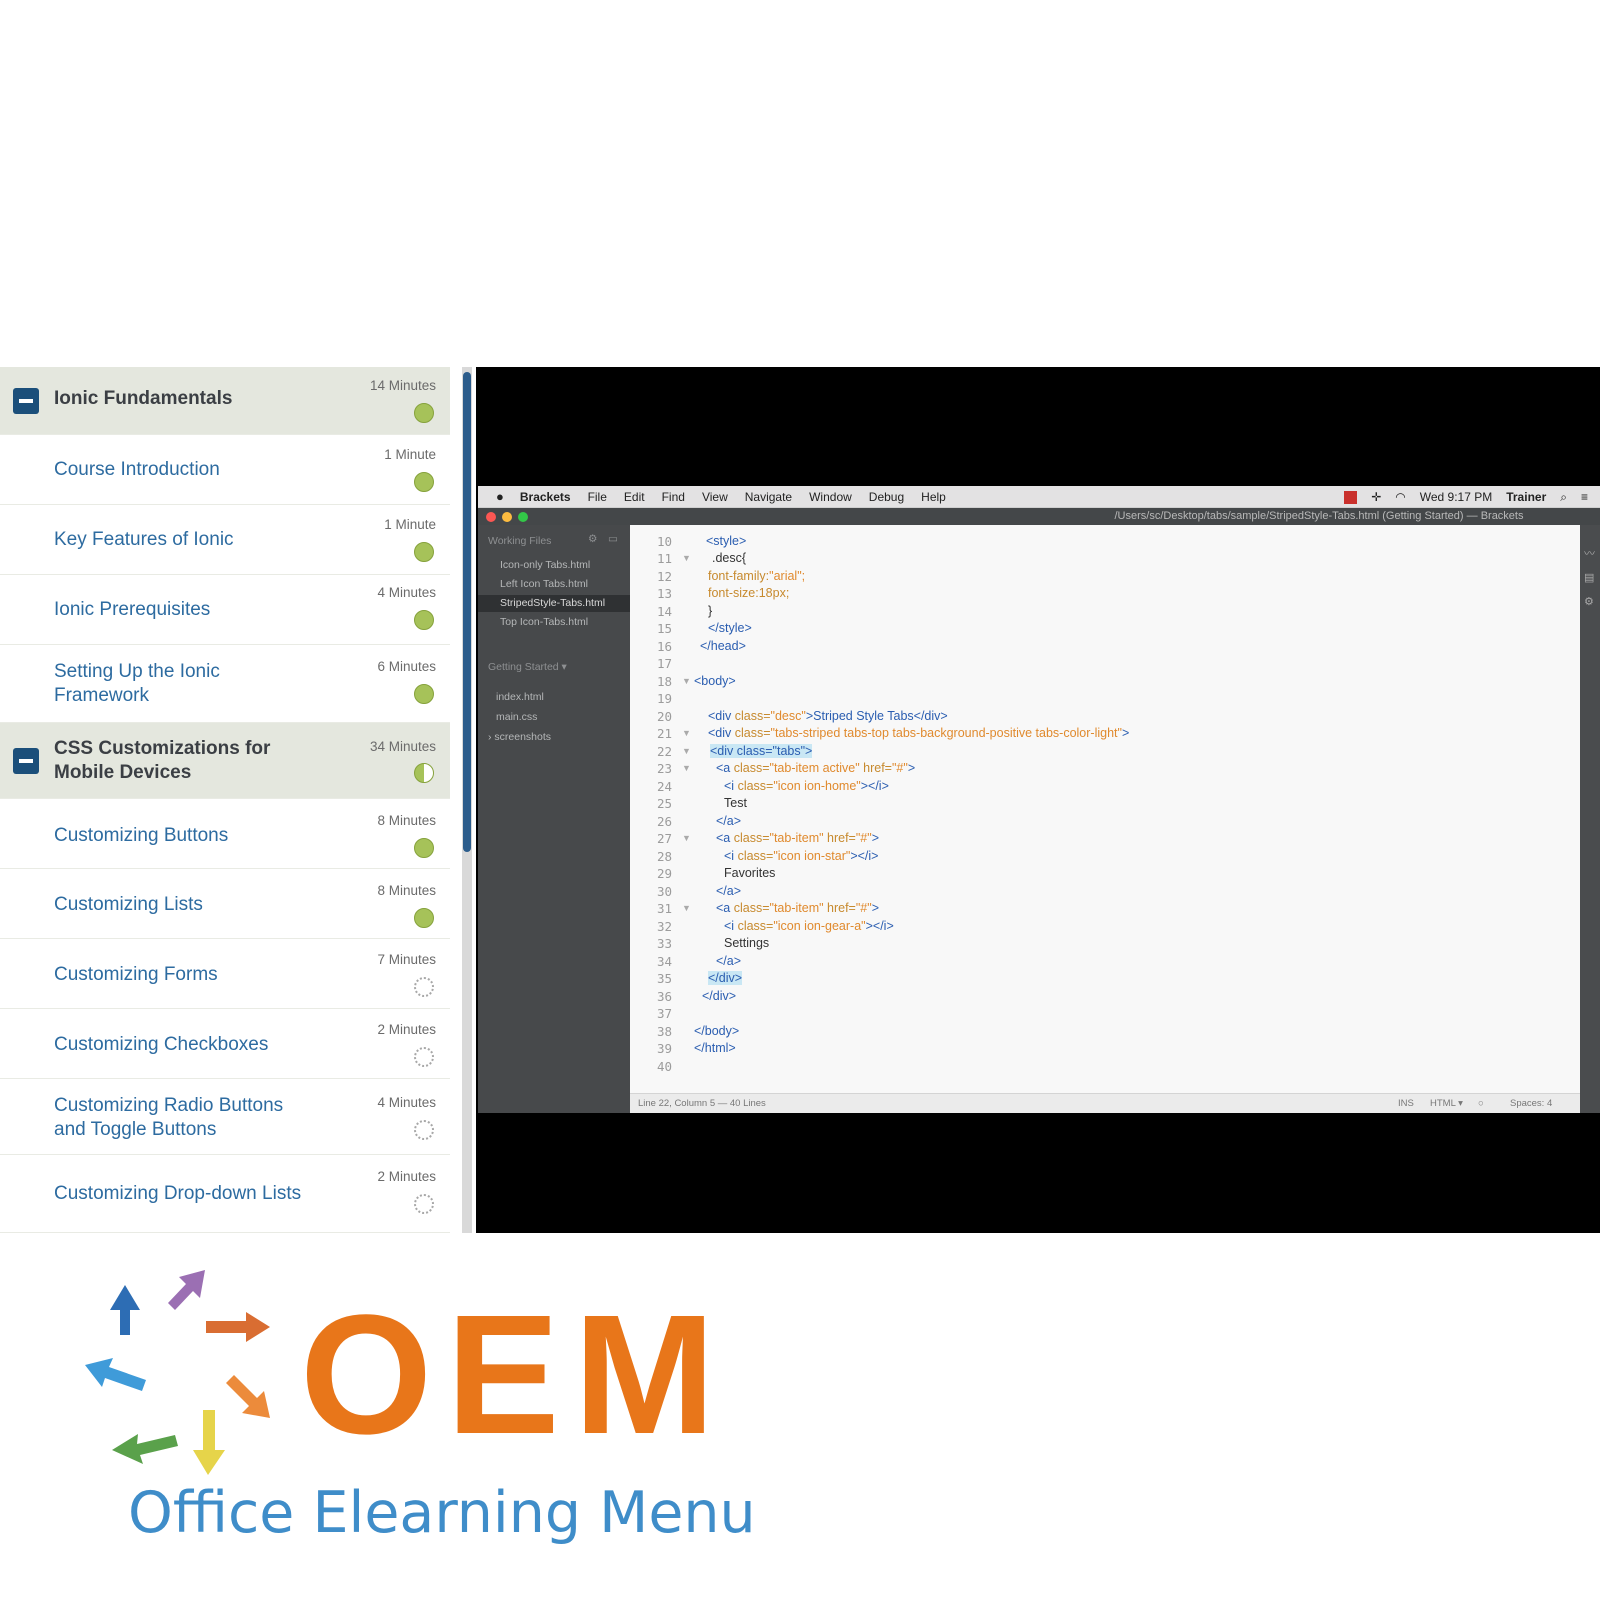  I want to click on lesson-row: Customizing Checkboxes 2 Minutes, so click(225, 1044).